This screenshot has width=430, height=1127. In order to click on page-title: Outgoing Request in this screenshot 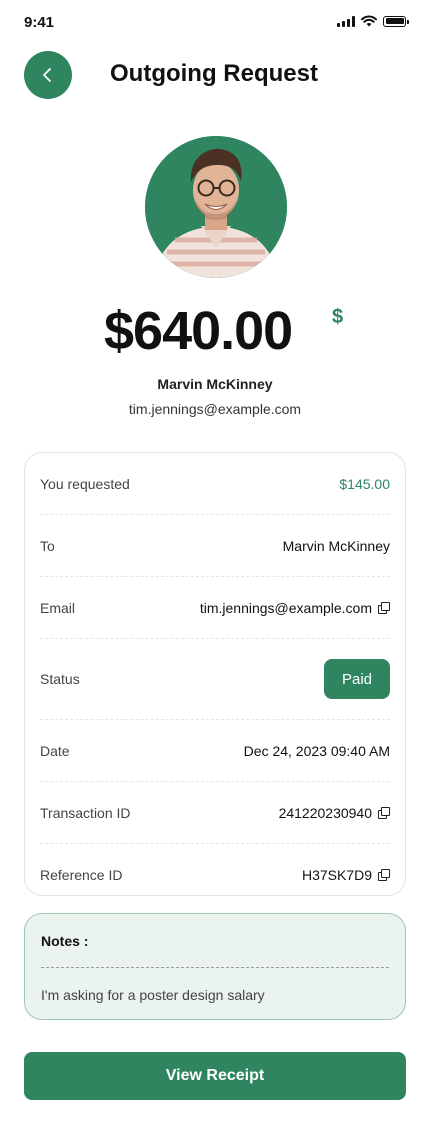, I will do `click(214, 73)`.